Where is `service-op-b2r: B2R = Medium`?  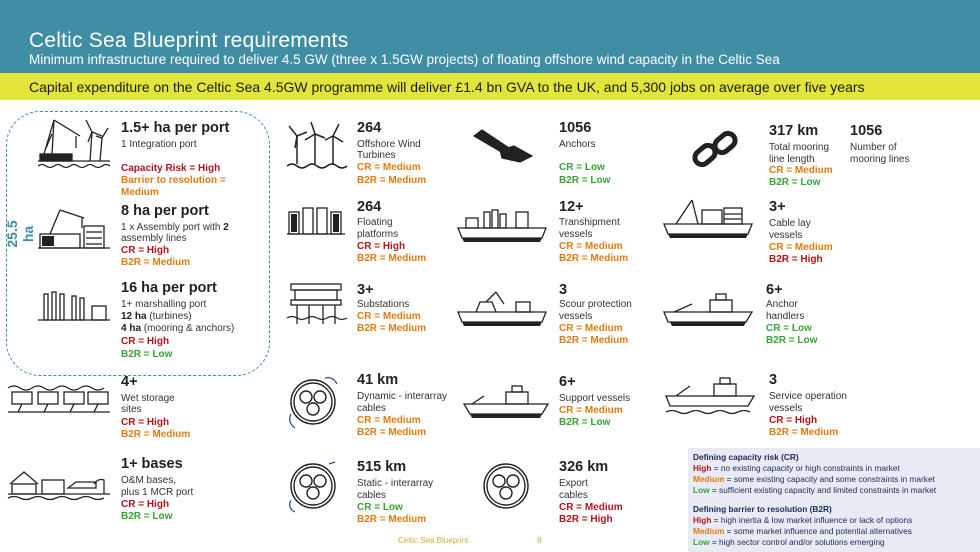
service-op-b2r: B2R = Medium is located at coordinates (804, 432).